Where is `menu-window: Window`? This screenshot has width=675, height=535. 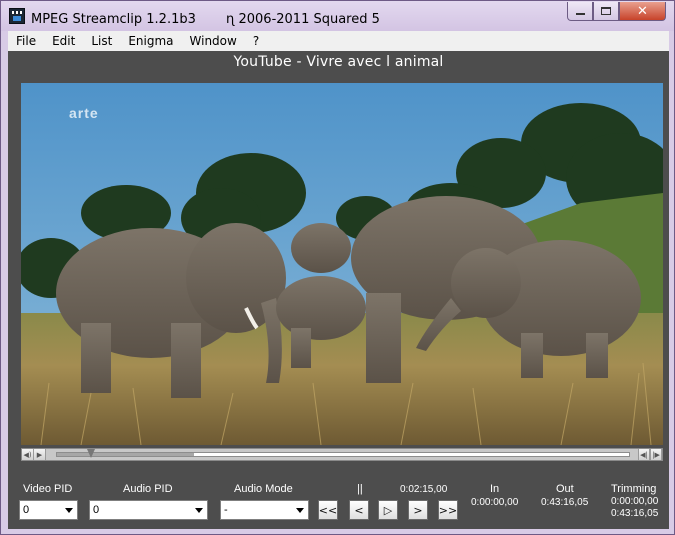
menu-window: Window is located at coordinates (213, 41).